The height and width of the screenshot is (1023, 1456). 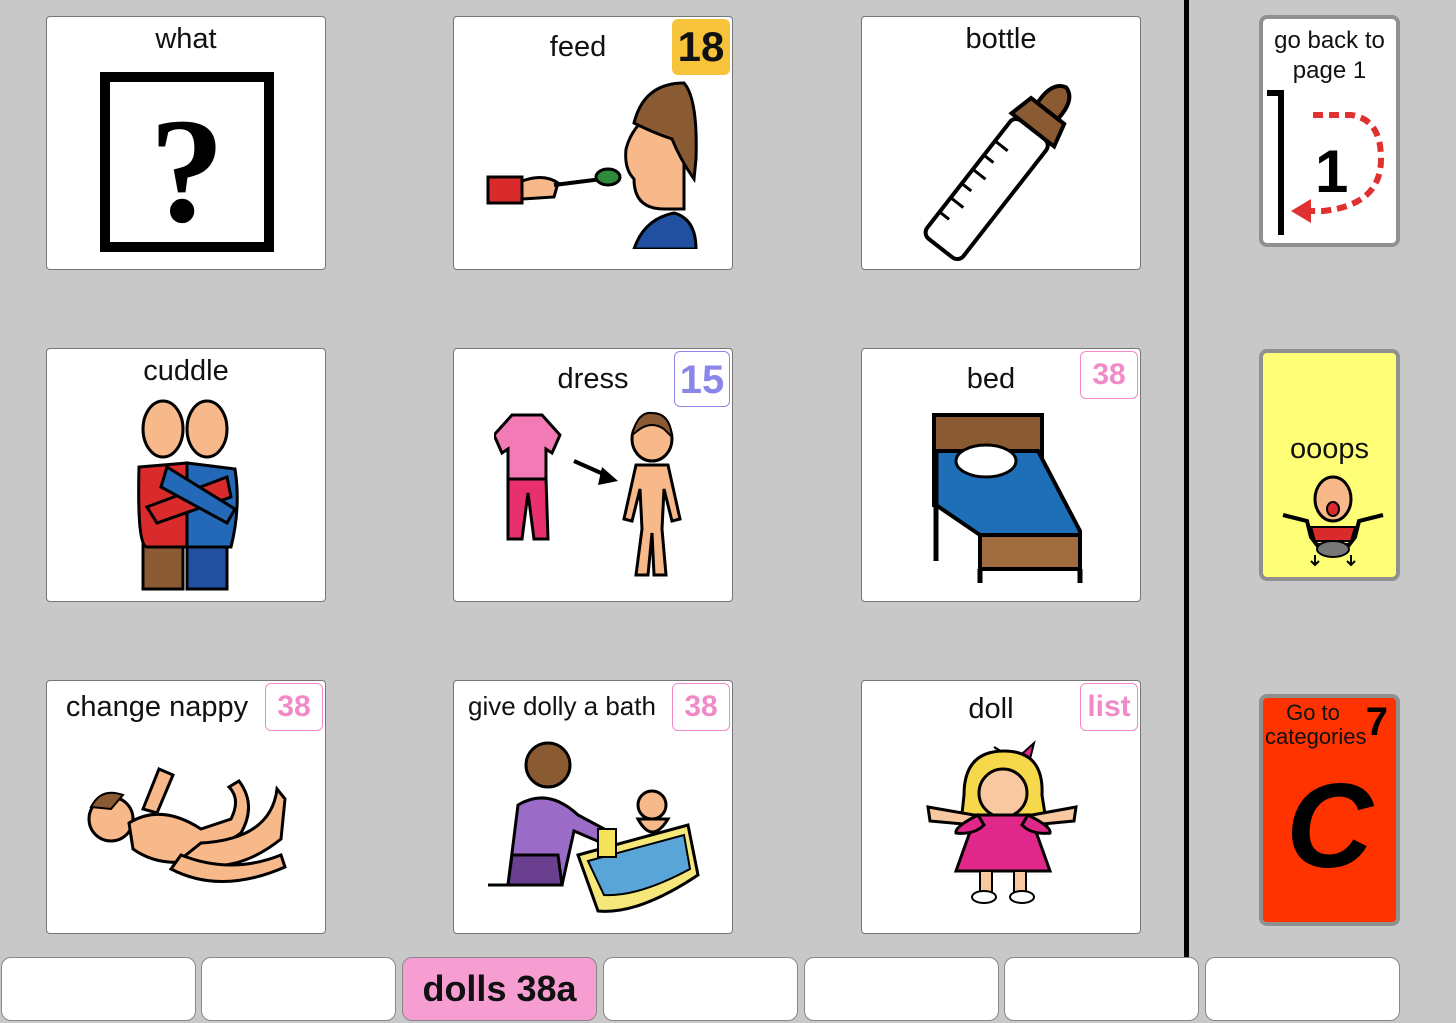 I want to click on oops-label: ooops, so click(x=1329, y=449).